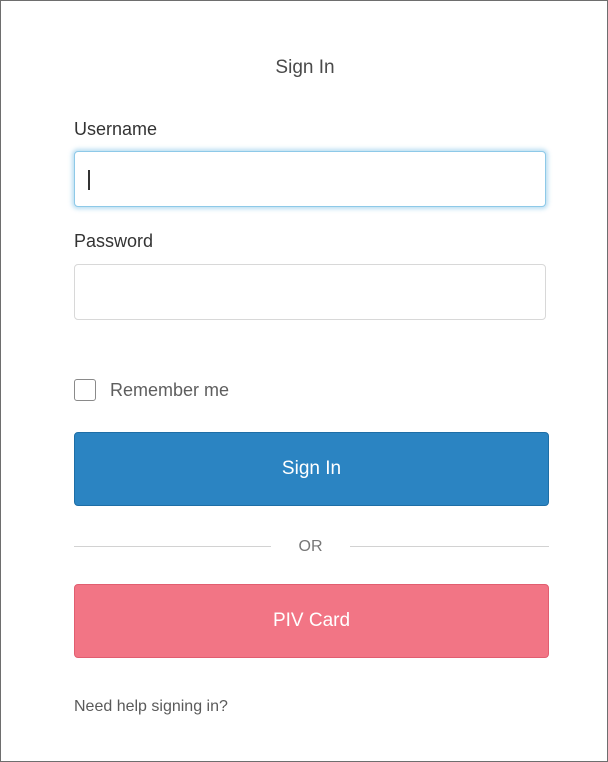 This screenshot has height=762, width=608. What do you see at coordinates (116, 129) in the screenshot?
I see `username-label: Username` at bounding box center [116, 129].